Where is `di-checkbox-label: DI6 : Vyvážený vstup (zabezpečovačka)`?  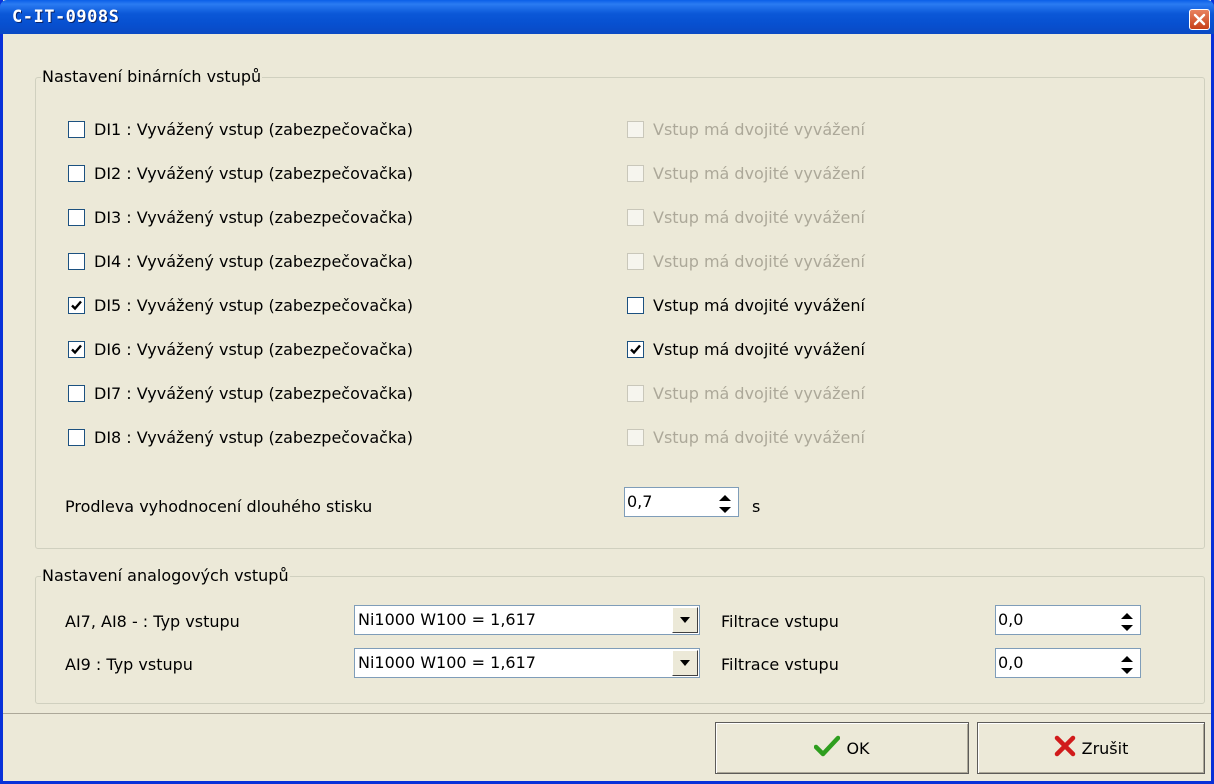 di-checkbox-label: DI6 : Vyvážený vstup (zabezpečovačka) is located at coordinates (253, 349).